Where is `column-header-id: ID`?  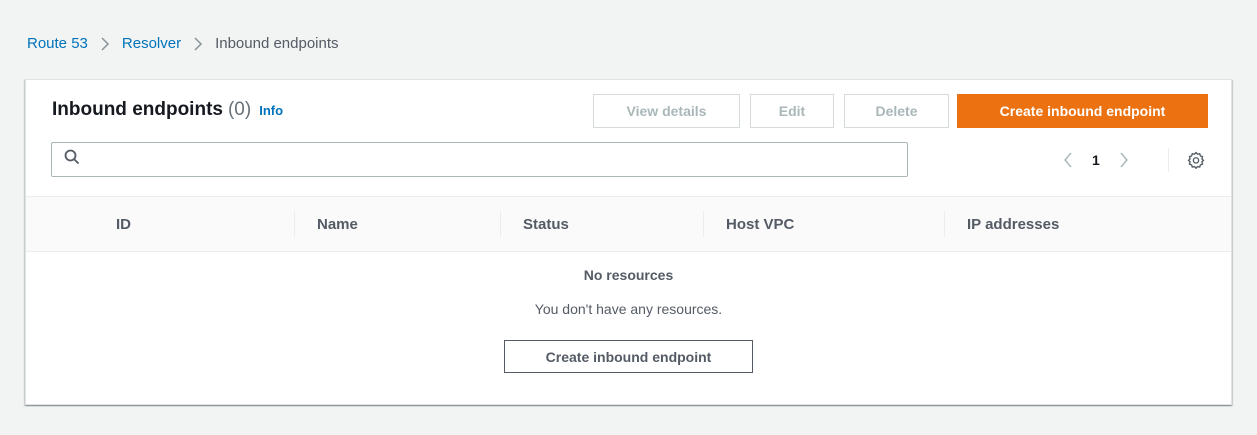 column-header-id: ID is located at coordinates (123, 224).